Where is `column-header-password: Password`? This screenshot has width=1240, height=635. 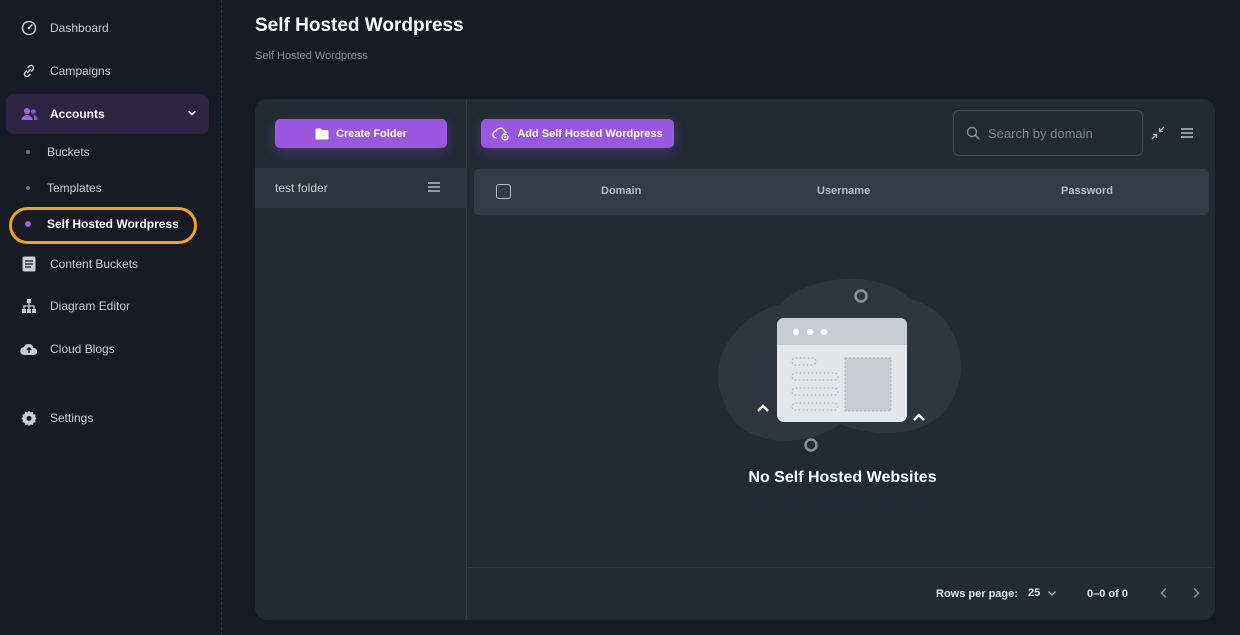
column-header-password: Password is located at coordinates (1087, 191).